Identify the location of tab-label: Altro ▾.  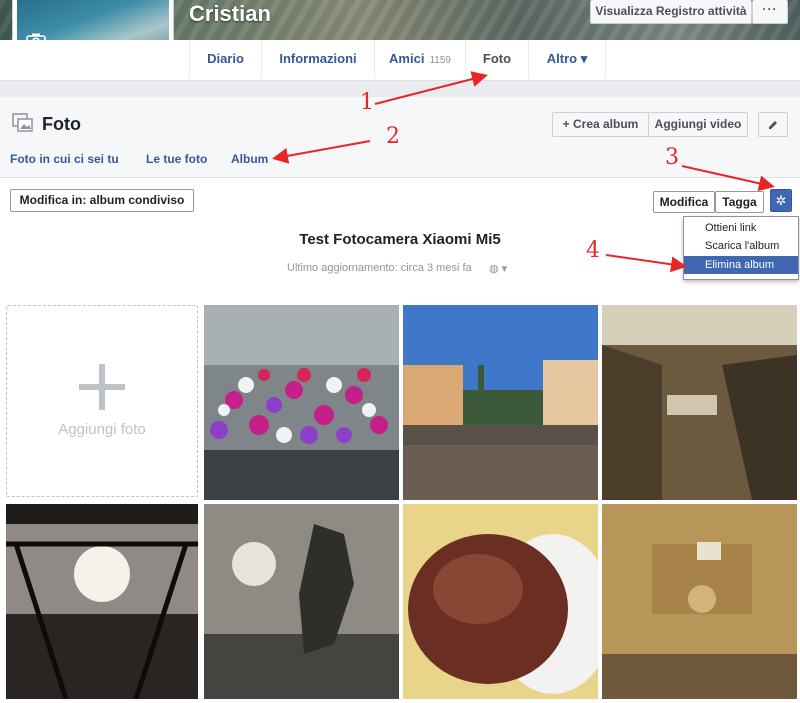
(567, 58).